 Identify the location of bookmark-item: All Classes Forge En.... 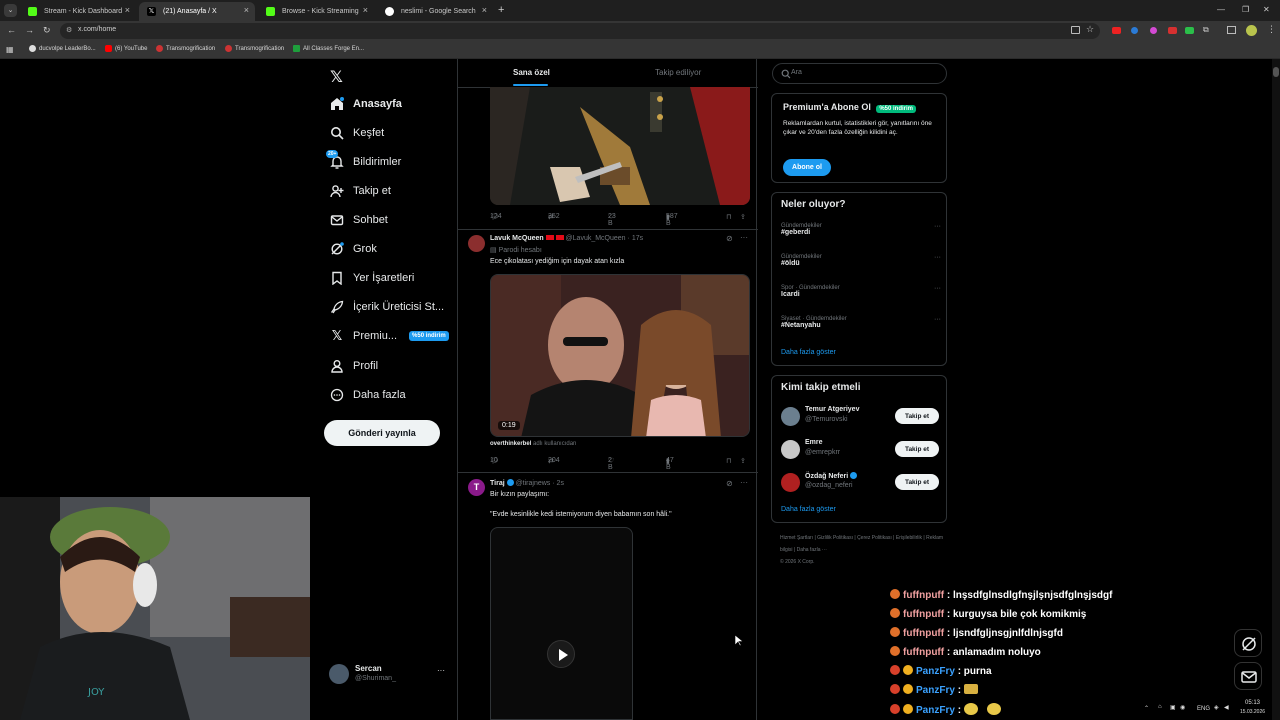
(328, 48).